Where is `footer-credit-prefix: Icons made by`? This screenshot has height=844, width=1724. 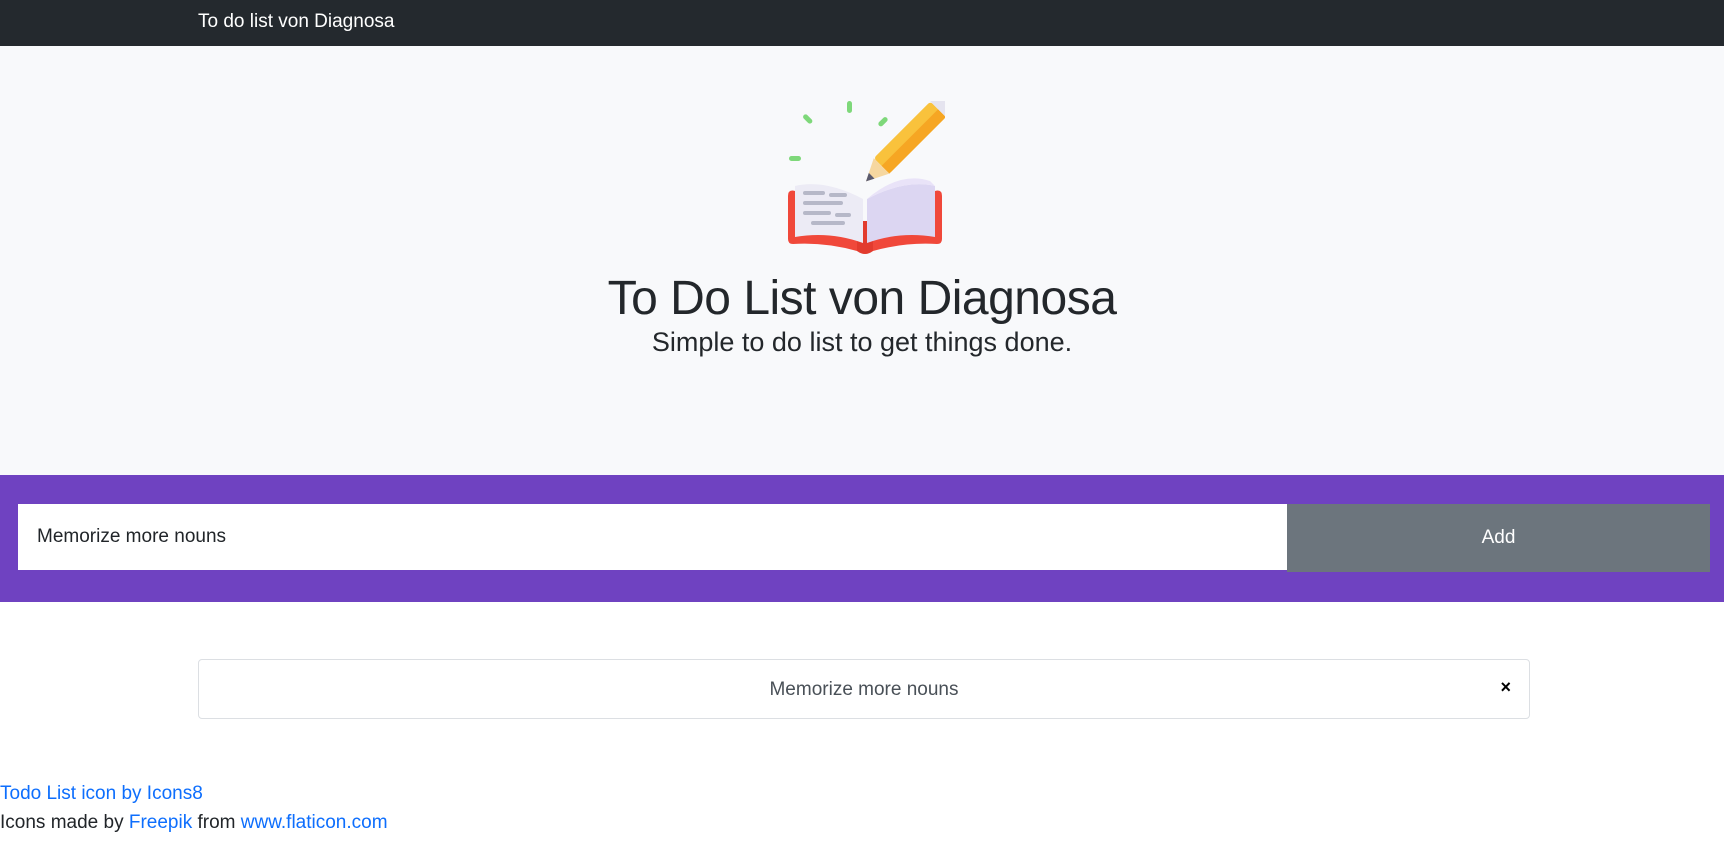 footer-credit-prefix: Icons made by is located at coordinates (64, 822).